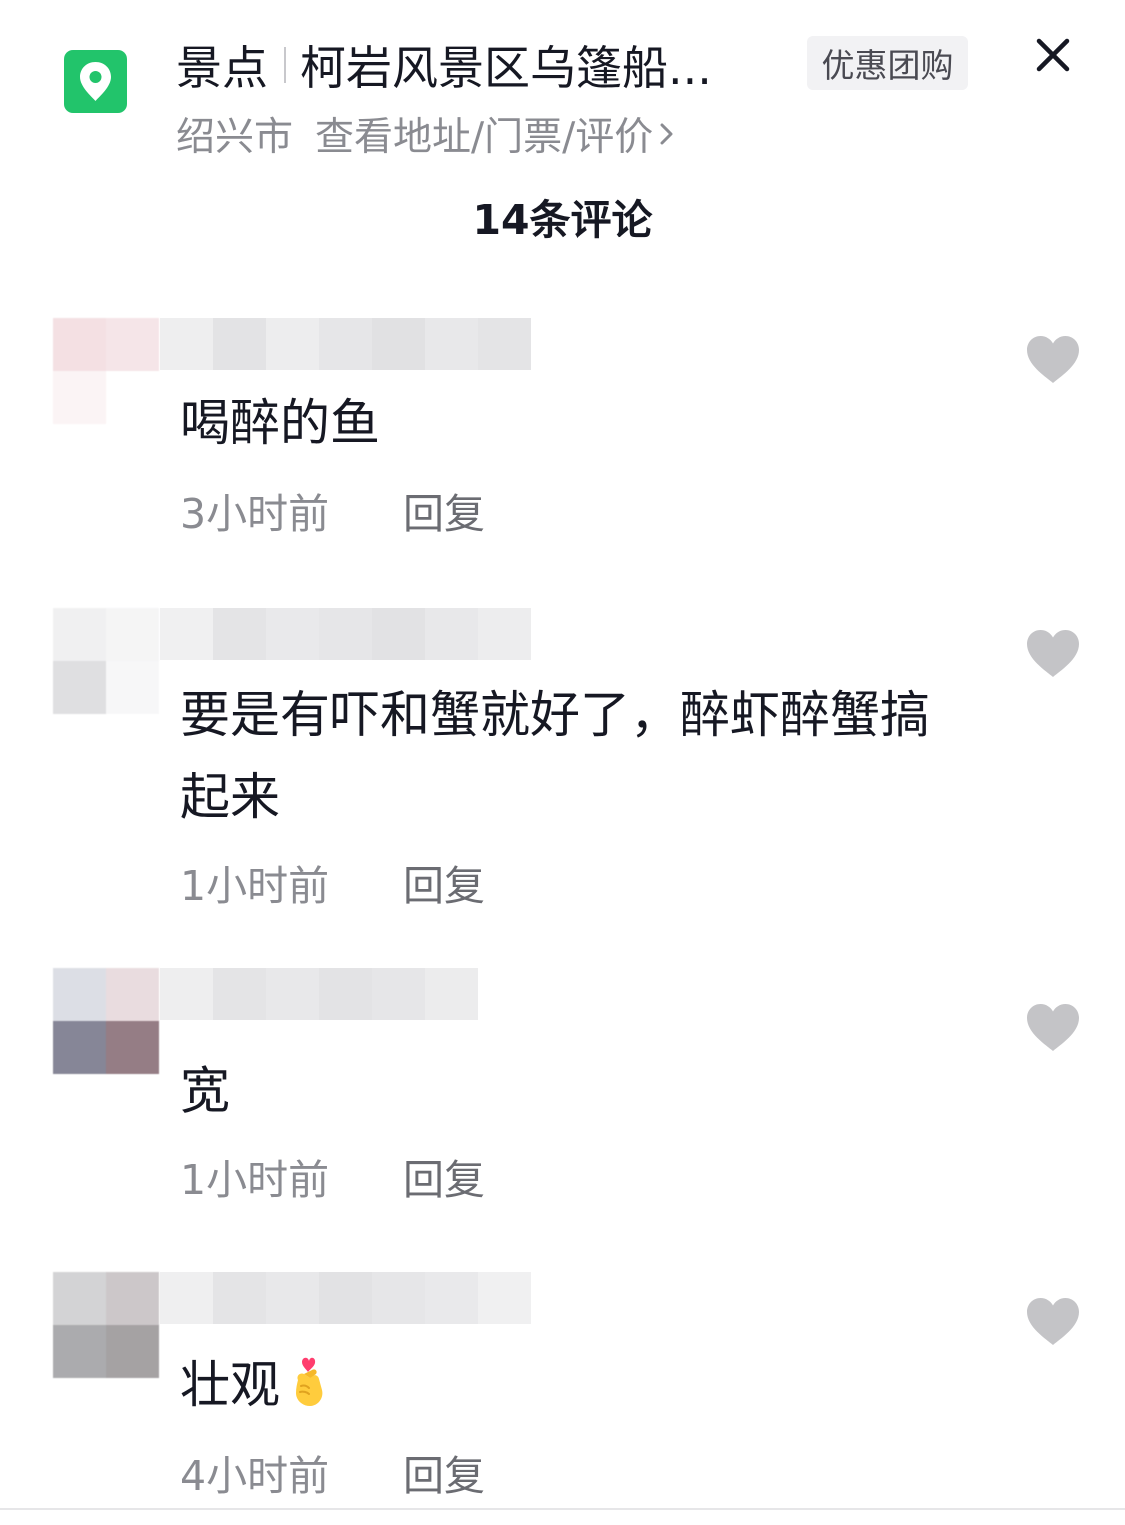 The height and width of the screenshot is (1525, 1125). What do you see at coordinates (222, 68) in the screenshot?
I see `poi-type-label: 景点` at bounding box center [222, 68].